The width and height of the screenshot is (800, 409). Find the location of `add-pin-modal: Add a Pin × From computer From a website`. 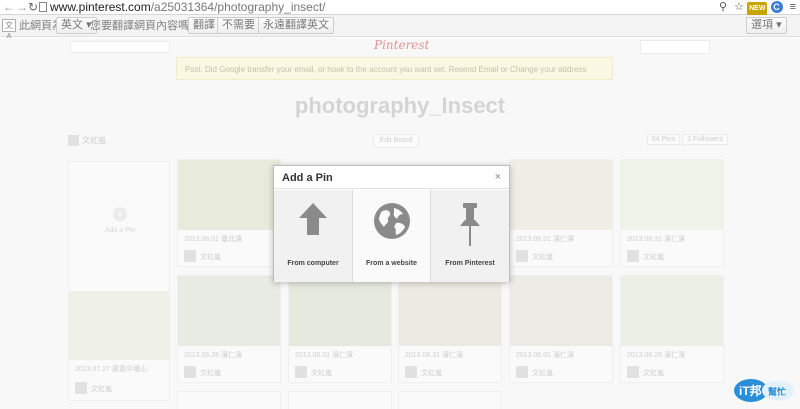

add-pin-modal: Add a Pin × From computer From a website is located at coordinates (391, 223).